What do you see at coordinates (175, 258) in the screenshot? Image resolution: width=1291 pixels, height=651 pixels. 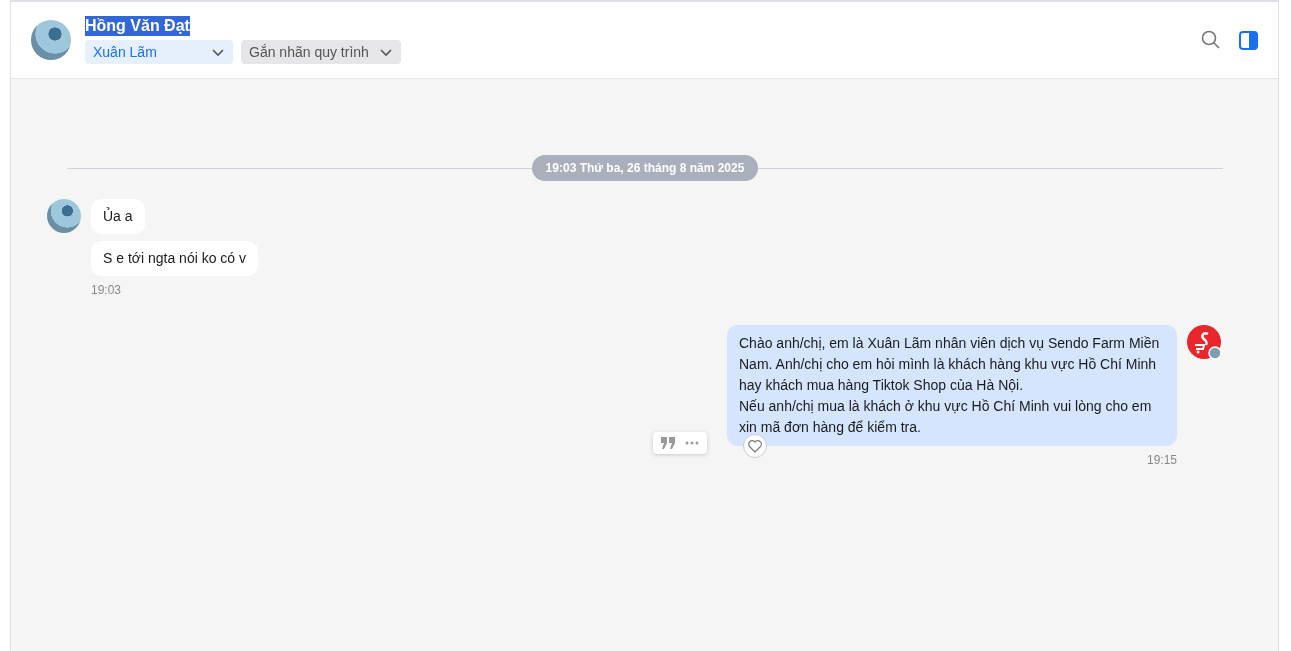 I see `message-bubble: S e tới ngta nói ko có v` at bounding box center [175, 258].